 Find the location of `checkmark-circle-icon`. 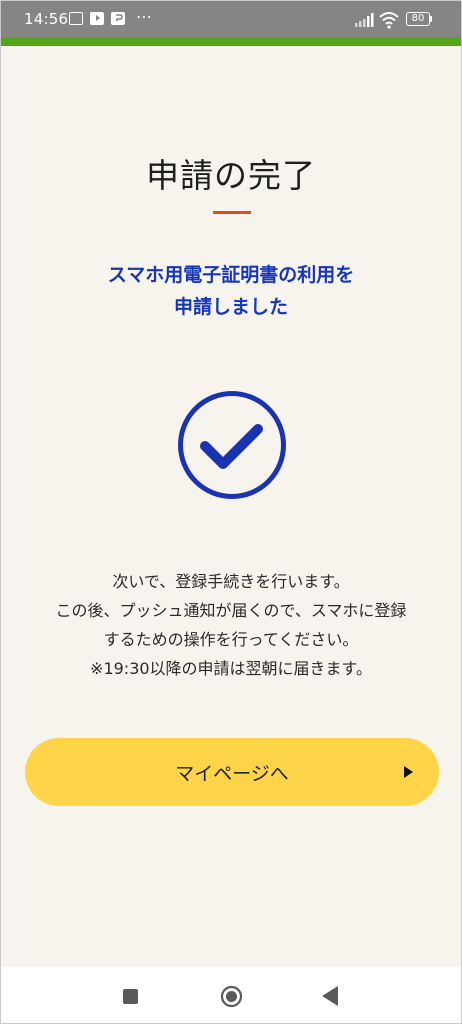

checkmark-circle-icon is located at coordinates (232, 445).